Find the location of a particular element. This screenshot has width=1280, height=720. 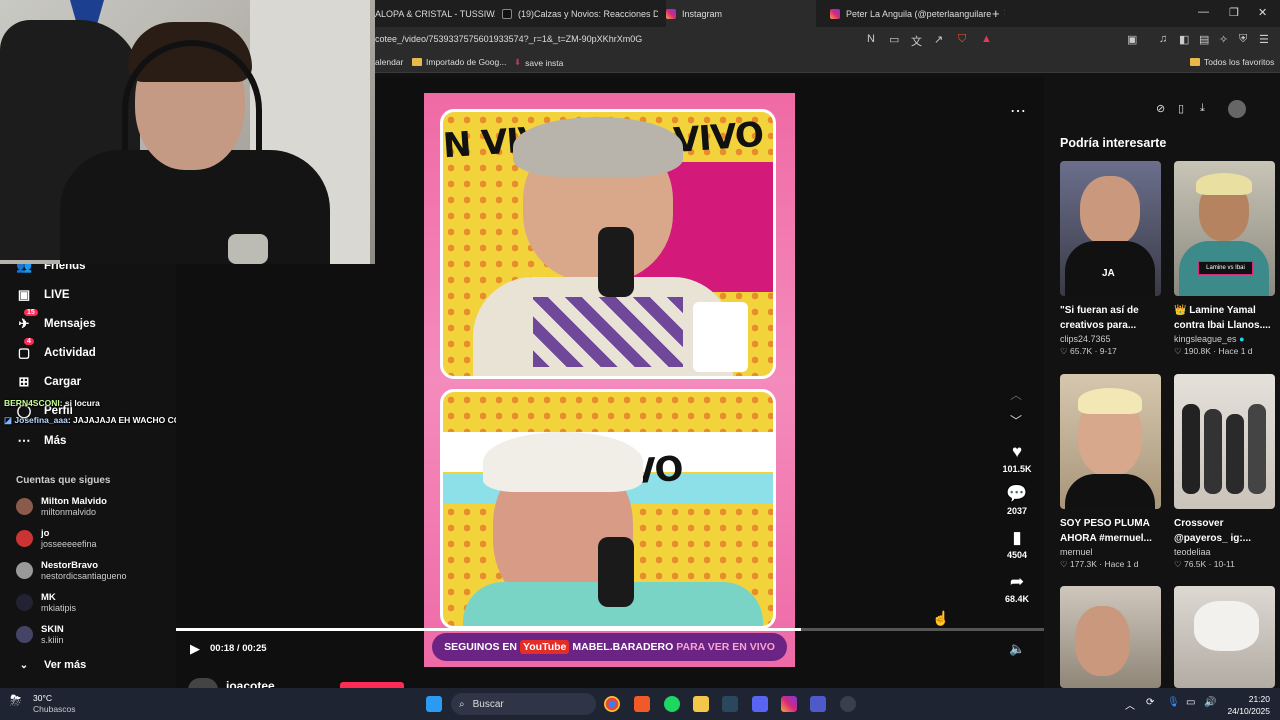

play-icon: ▶ is located at coordinates (195, 649).